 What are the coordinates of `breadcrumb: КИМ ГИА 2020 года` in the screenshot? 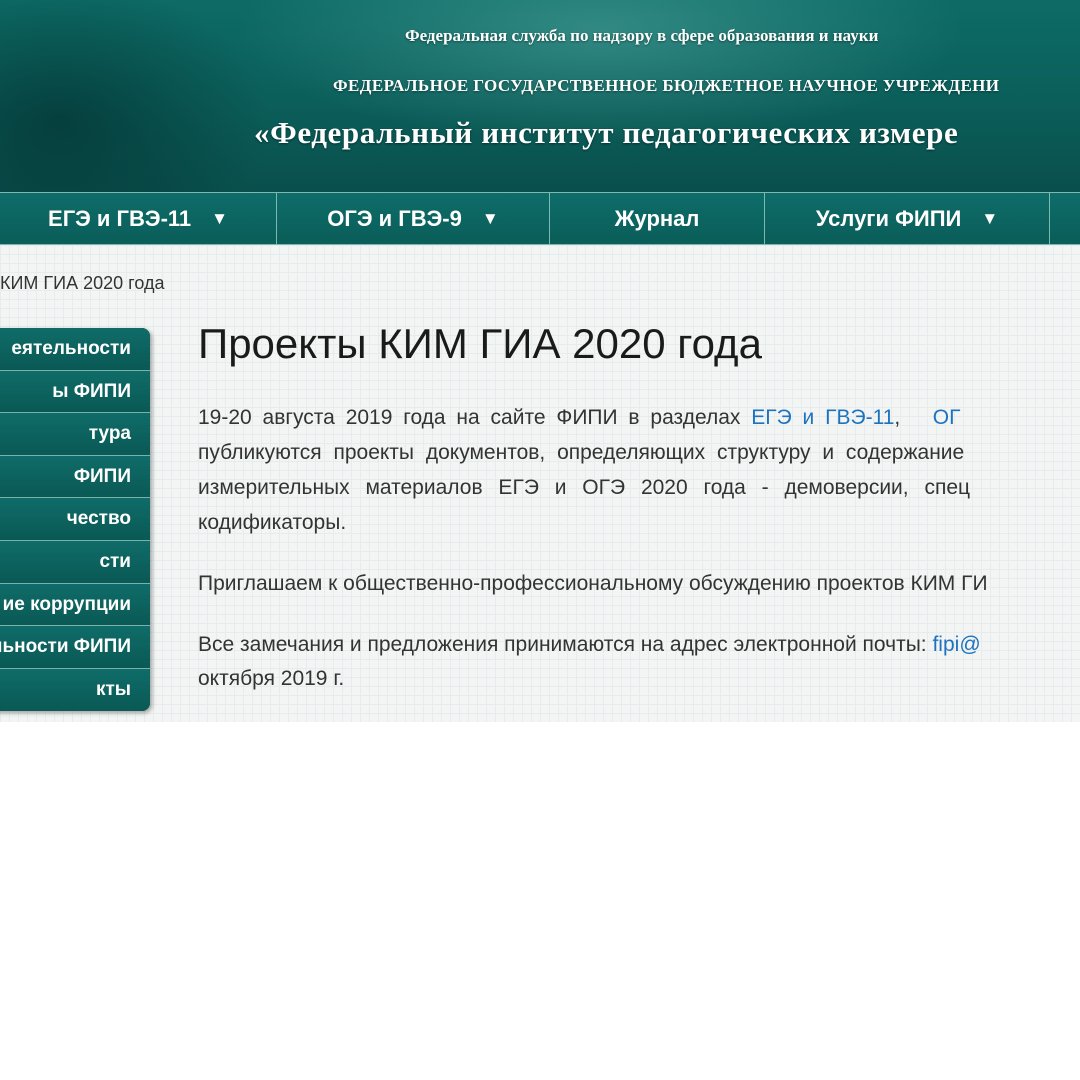 It's located at (82, 283).